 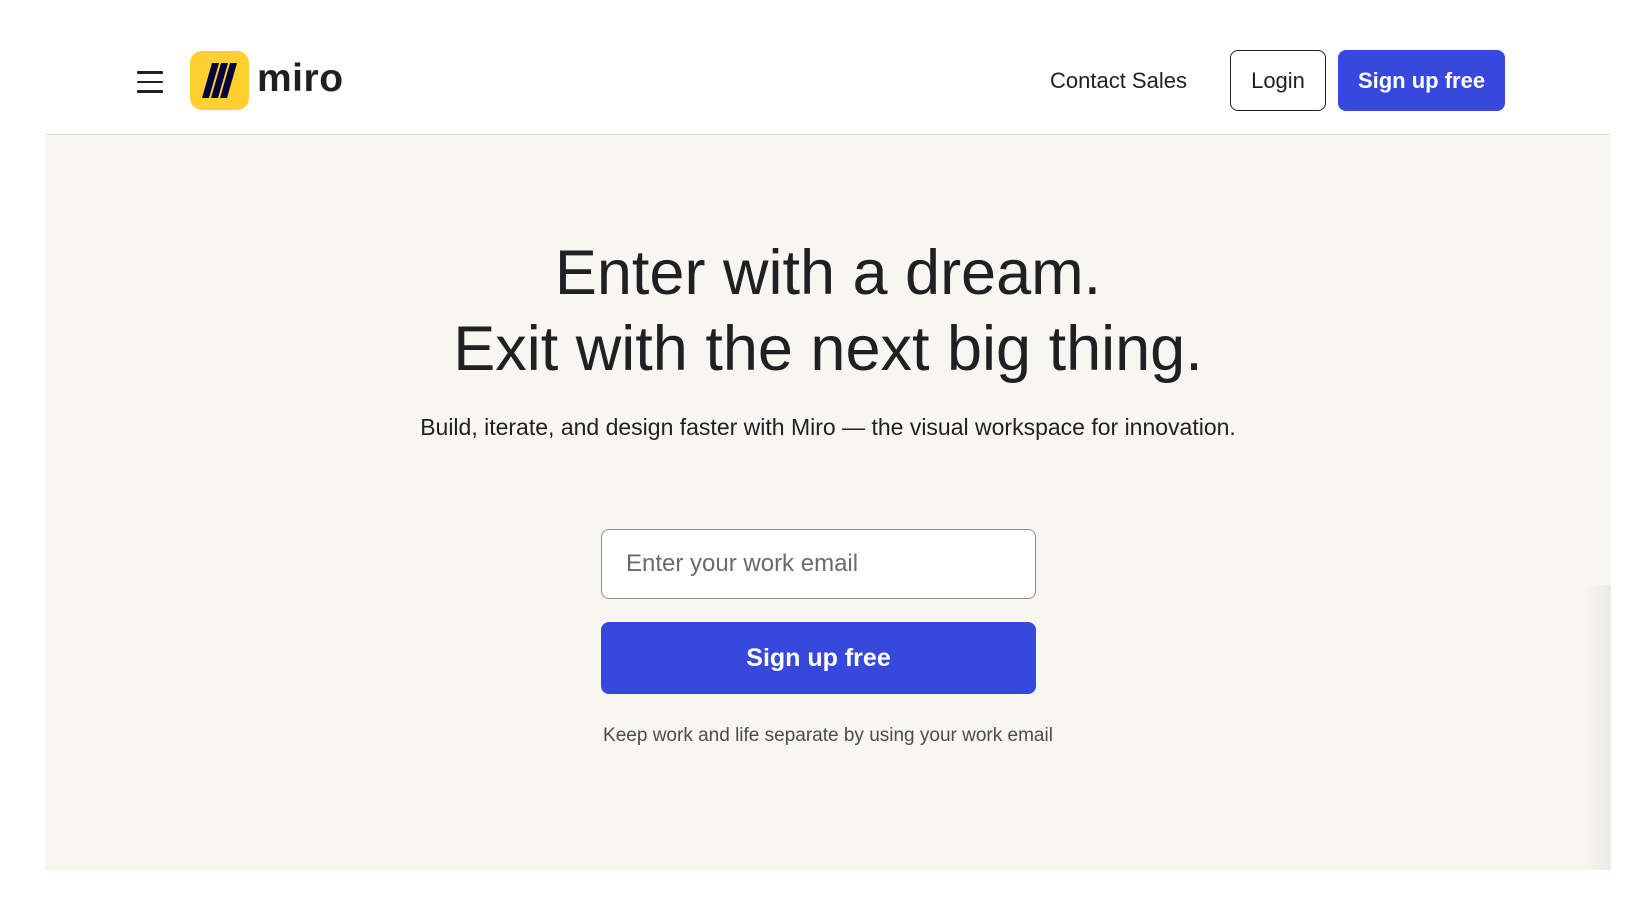 I want to click on hamburger-menu-icon, so click(x=150, y=82).